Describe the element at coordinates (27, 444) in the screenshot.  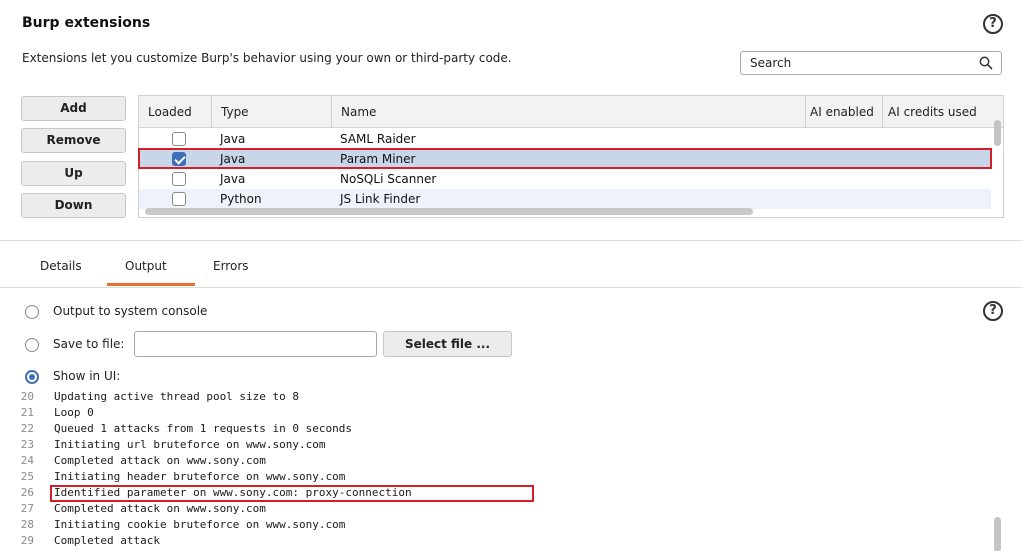
I see `line-number: 23` at that location.